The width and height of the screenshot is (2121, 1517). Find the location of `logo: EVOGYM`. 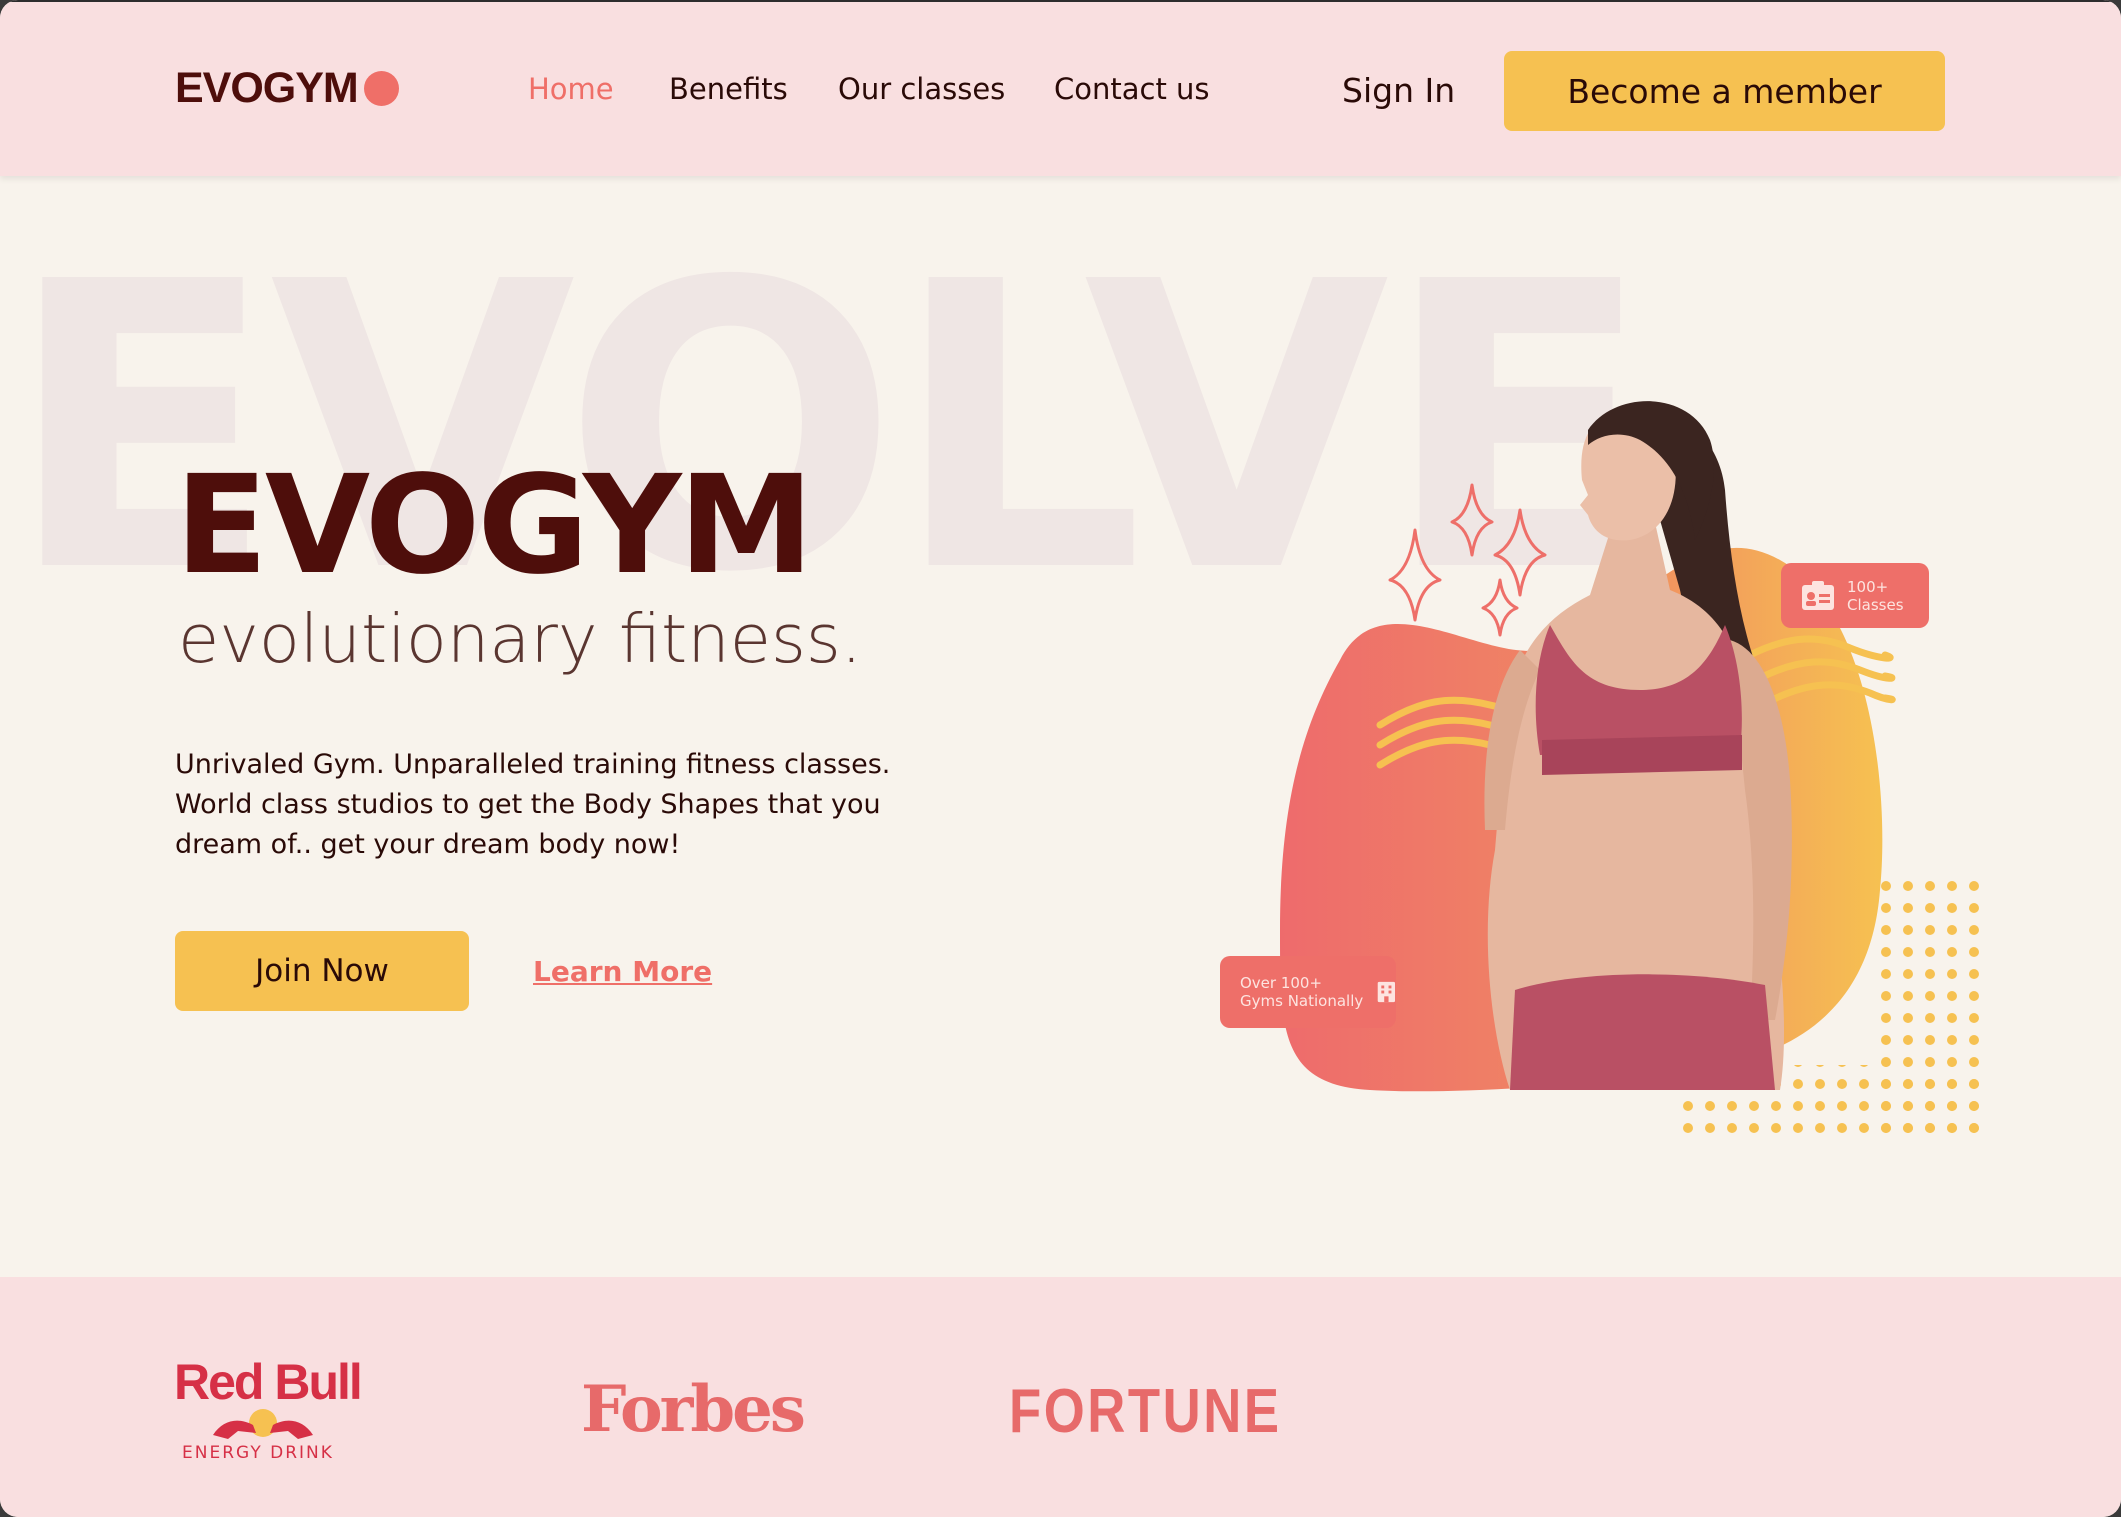

logo: EVOGYM is located at coordinates (287, 88).